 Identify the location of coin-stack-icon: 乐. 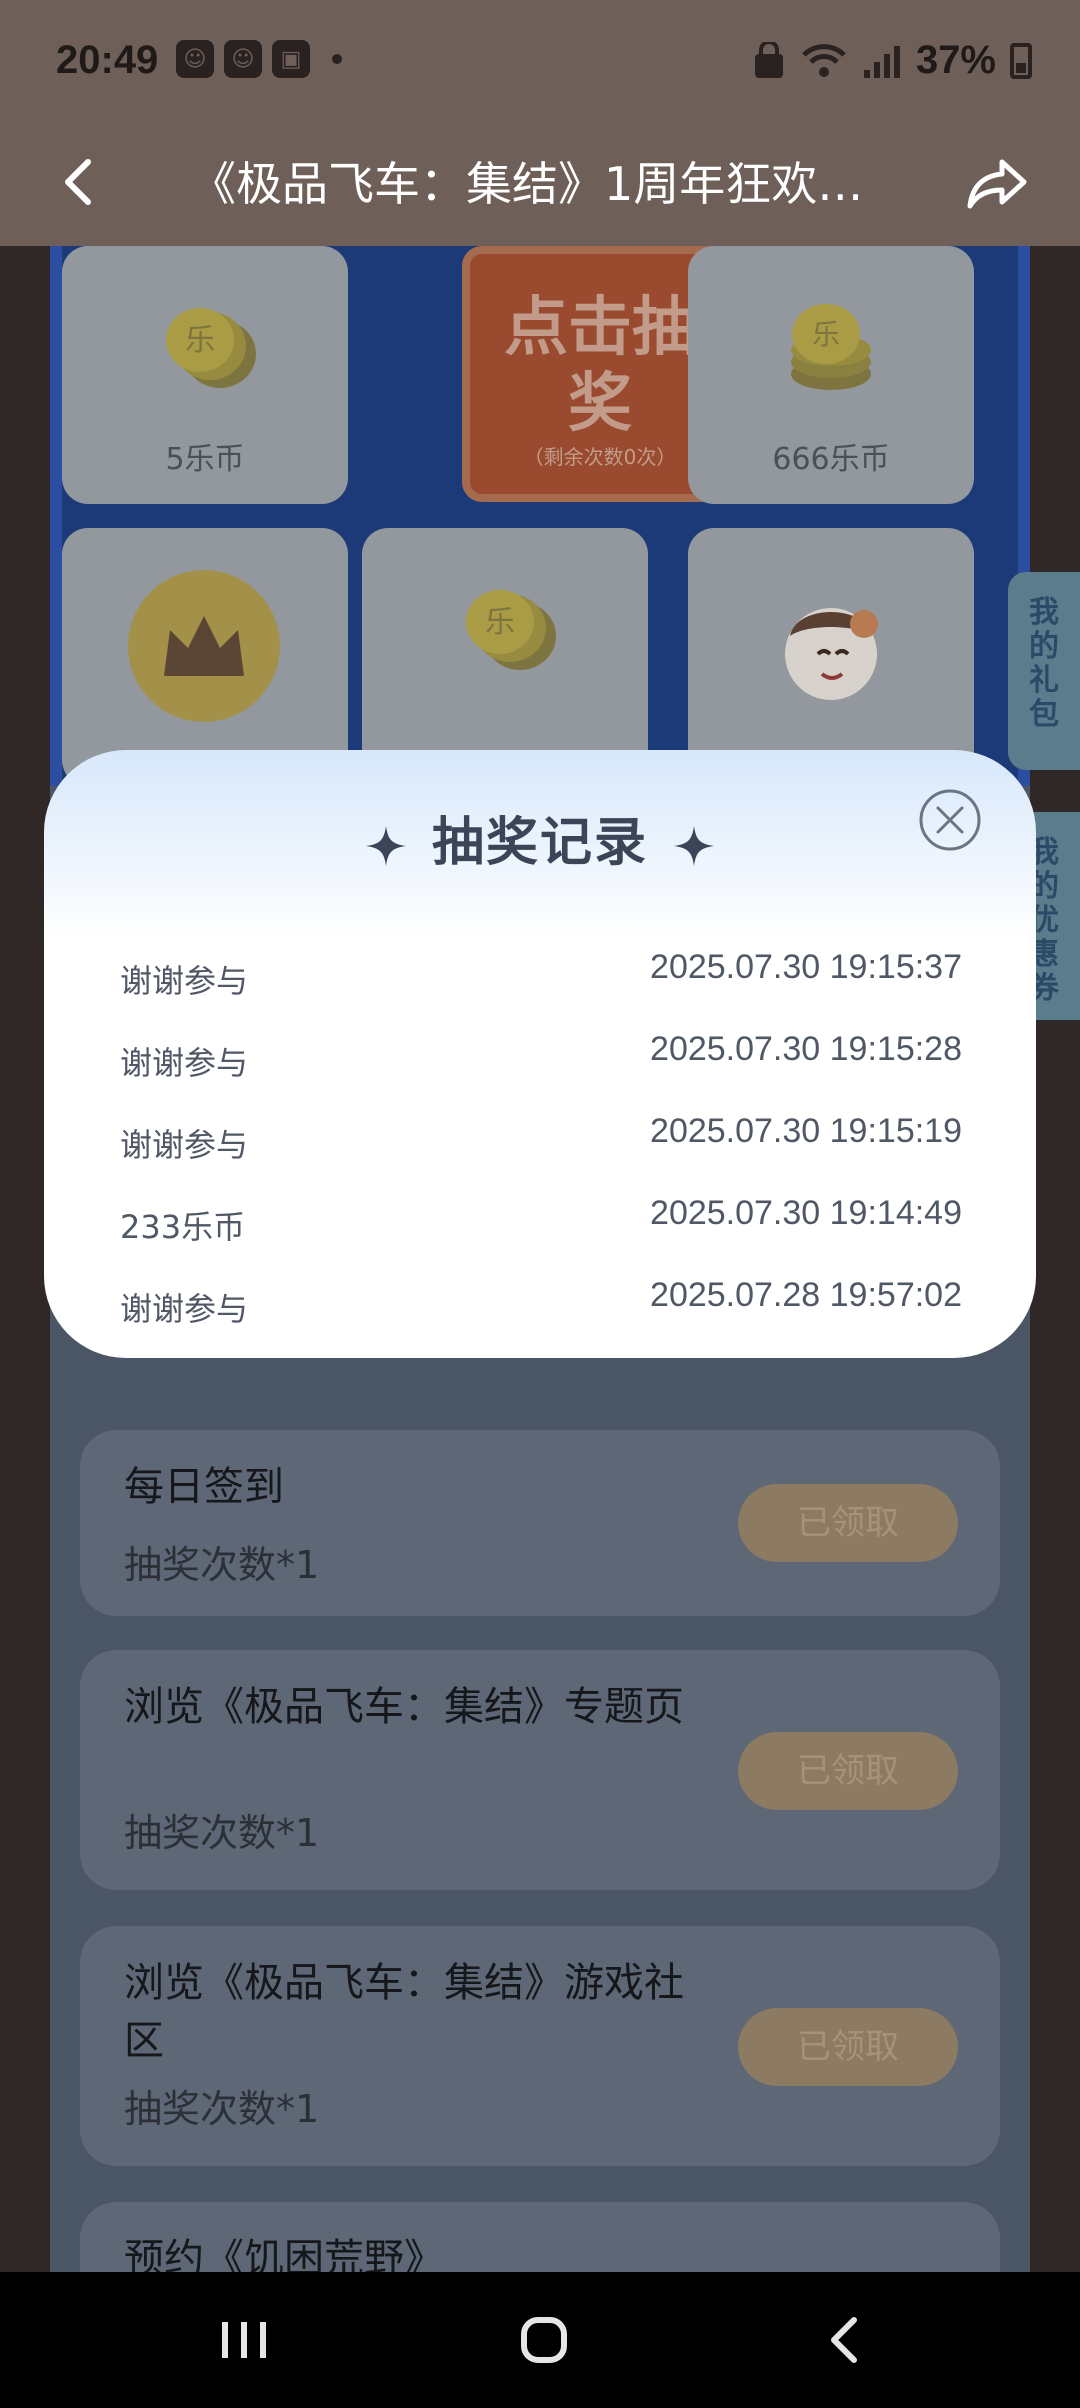
(831, 347).